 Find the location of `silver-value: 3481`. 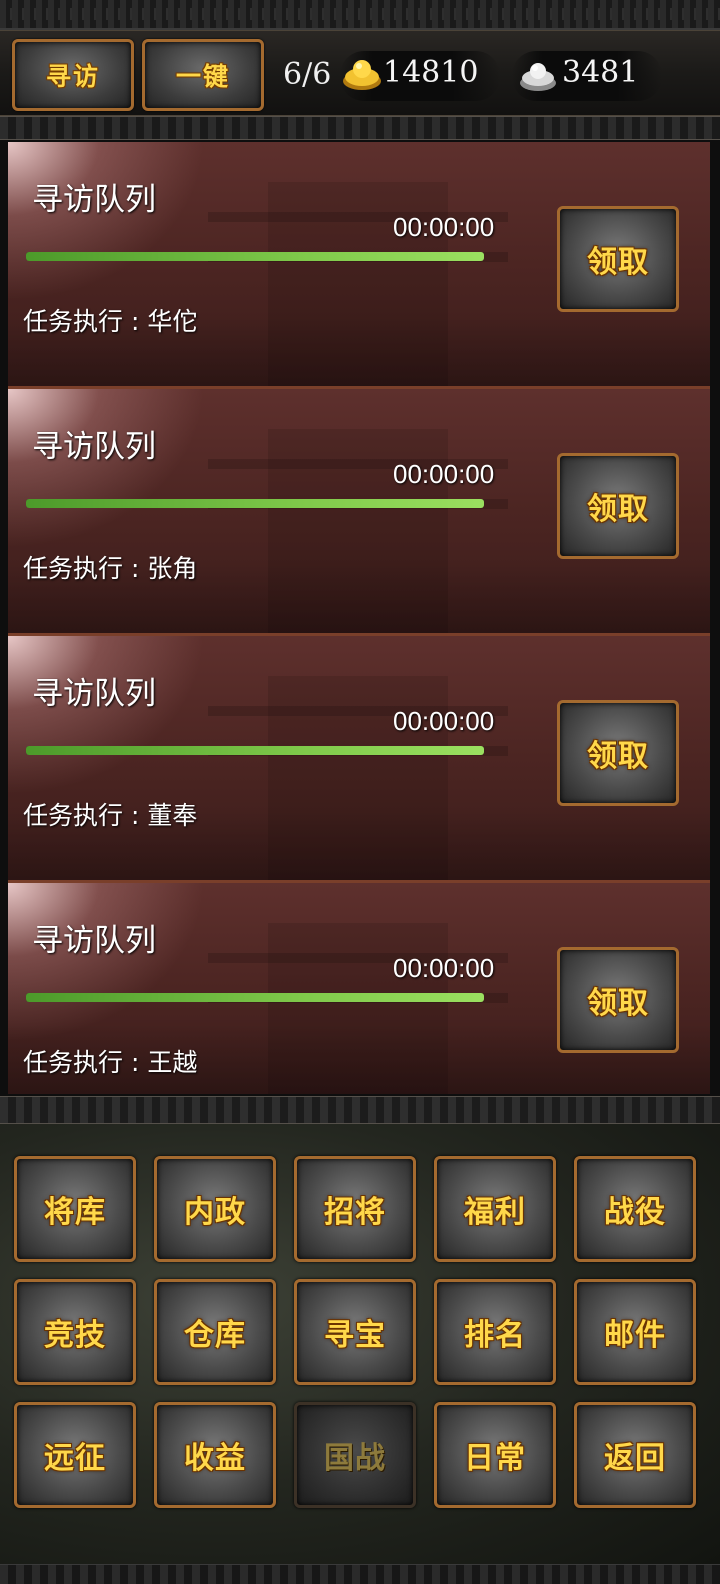

silver-value: 3481 is located at coordinates (600, 72).